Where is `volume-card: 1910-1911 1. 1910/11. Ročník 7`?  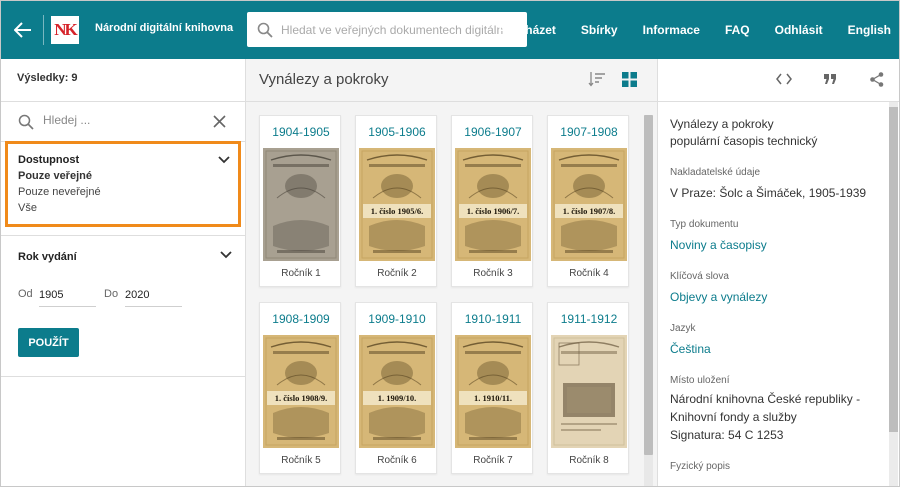
volume-card: 1910-1911 1. 1910/11. Ročník 7 is located at coordinates (492, 388).